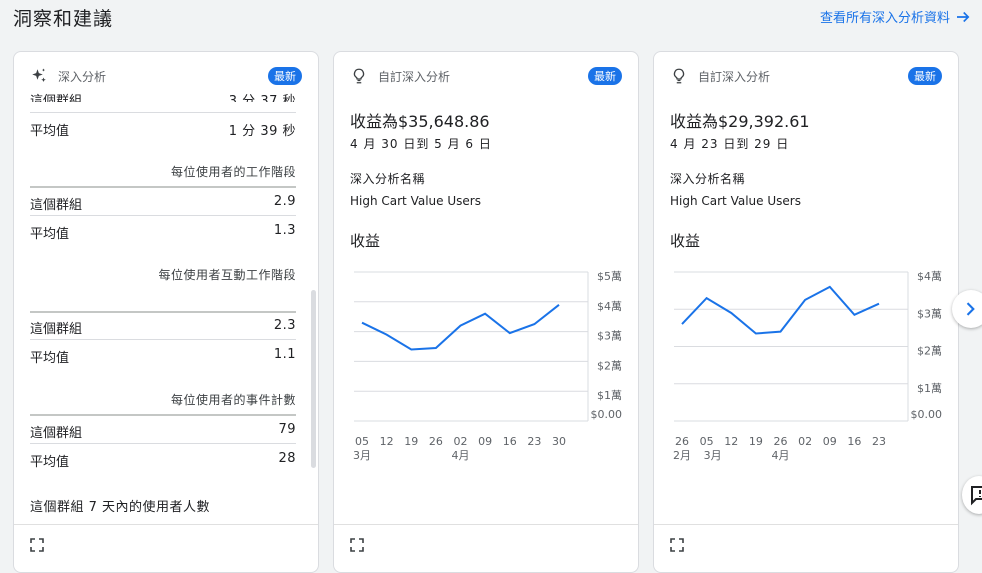 The height and width of the screenshot is (573, 982). I want to click on table-row: 平均值 1.1, so click(163, 356).